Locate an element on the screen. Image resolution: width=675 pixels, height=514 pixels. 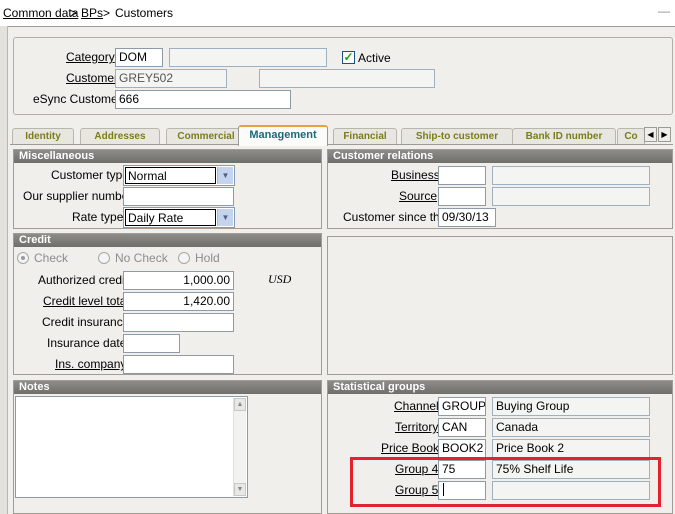
business-description is located at coordinates (571, 175).